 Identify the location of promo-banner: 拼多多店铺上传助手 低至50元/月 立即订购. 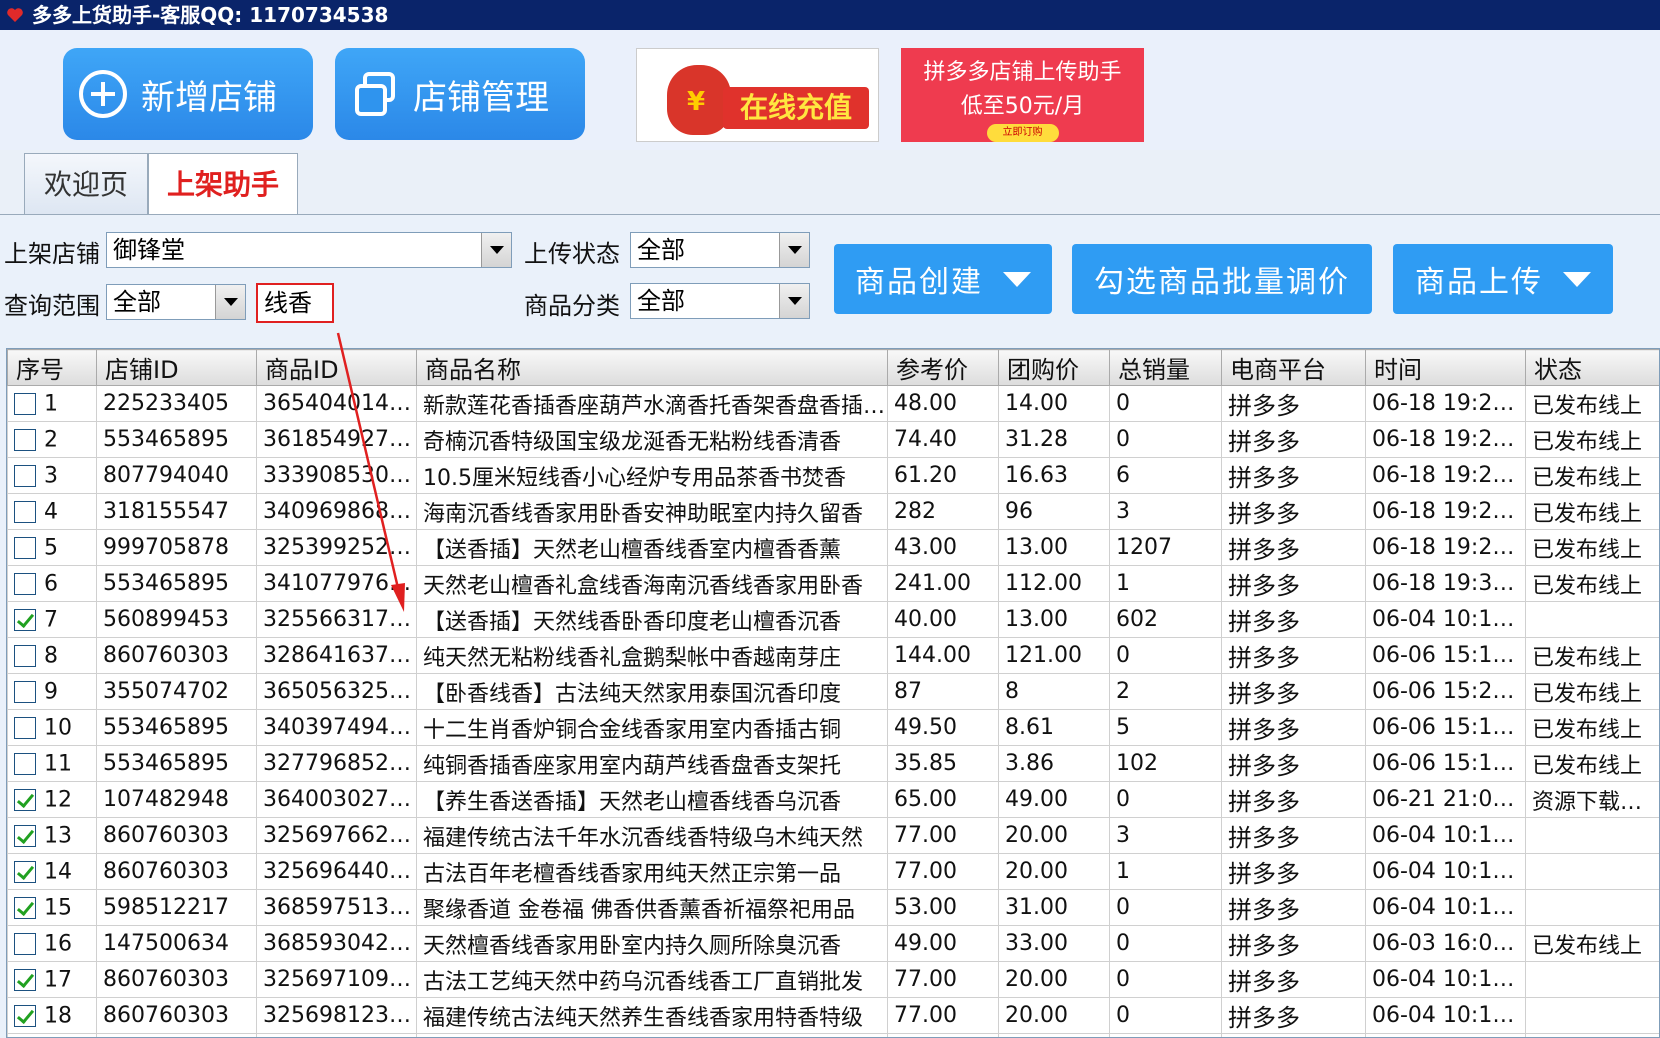
(1022, 95).